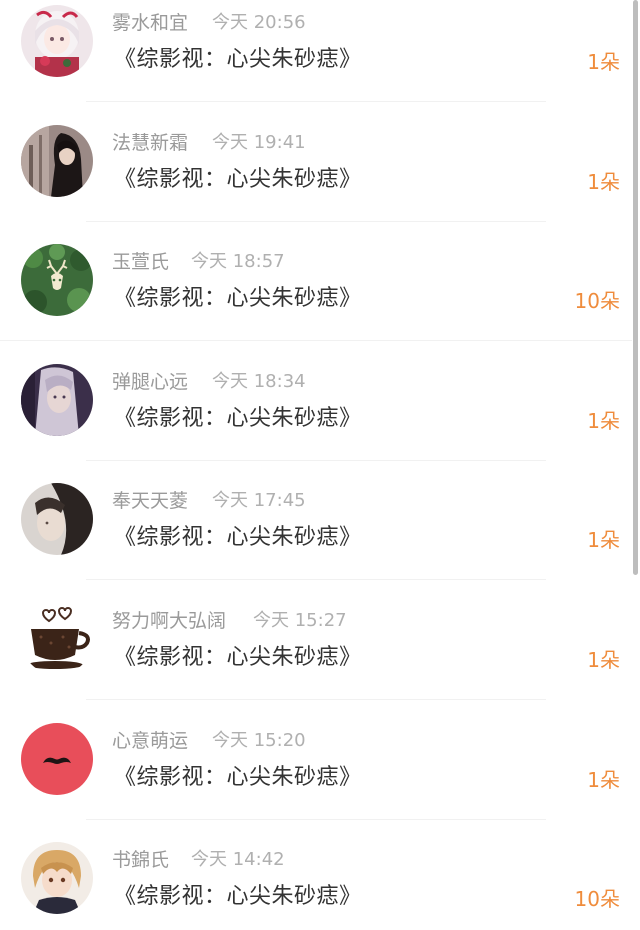 The image size is (640, 930). What do you see at coordinates (259, 501) in the screenshot?
I see `timestamp: 今天 17:45` at bounding box center [259, 501].